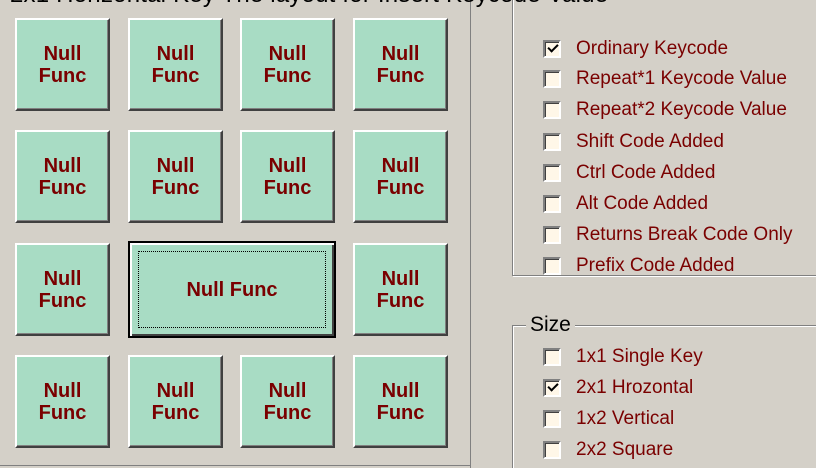 This screenshot has height=468, width=816. I want to click on option-label: Repeat*1 Keycode Value, so click(681, 78).